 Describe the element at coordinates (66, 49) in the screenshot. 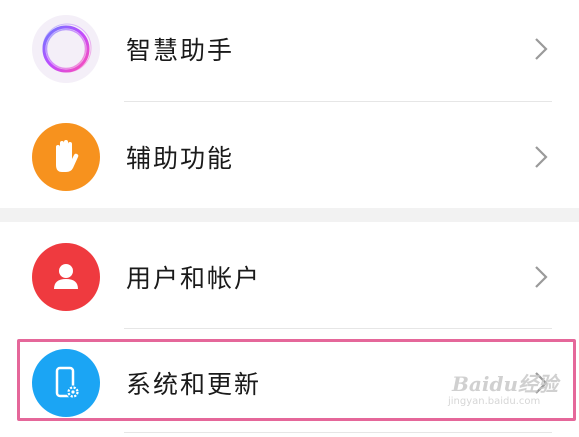

I see `assistant-ring-icon` at that location.